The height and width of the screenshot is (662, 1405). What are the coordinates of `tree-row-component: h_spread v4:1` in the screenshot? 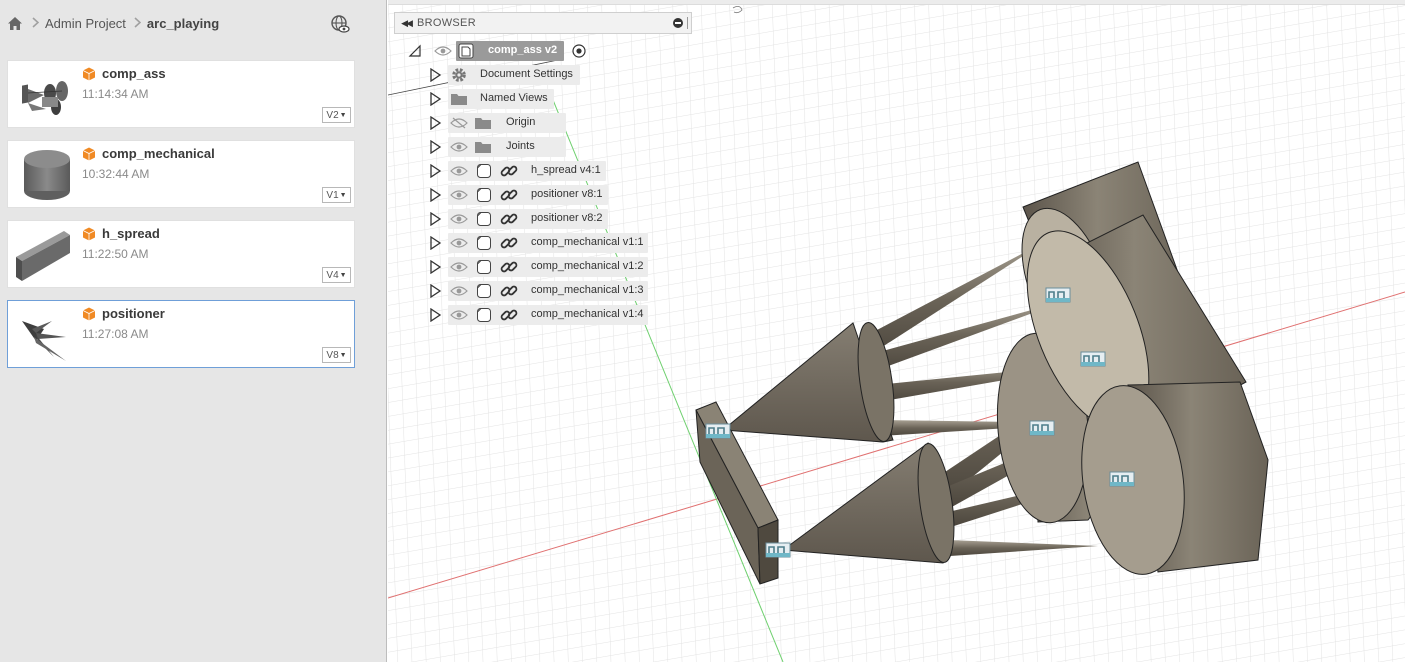 It's located at (548, 171).